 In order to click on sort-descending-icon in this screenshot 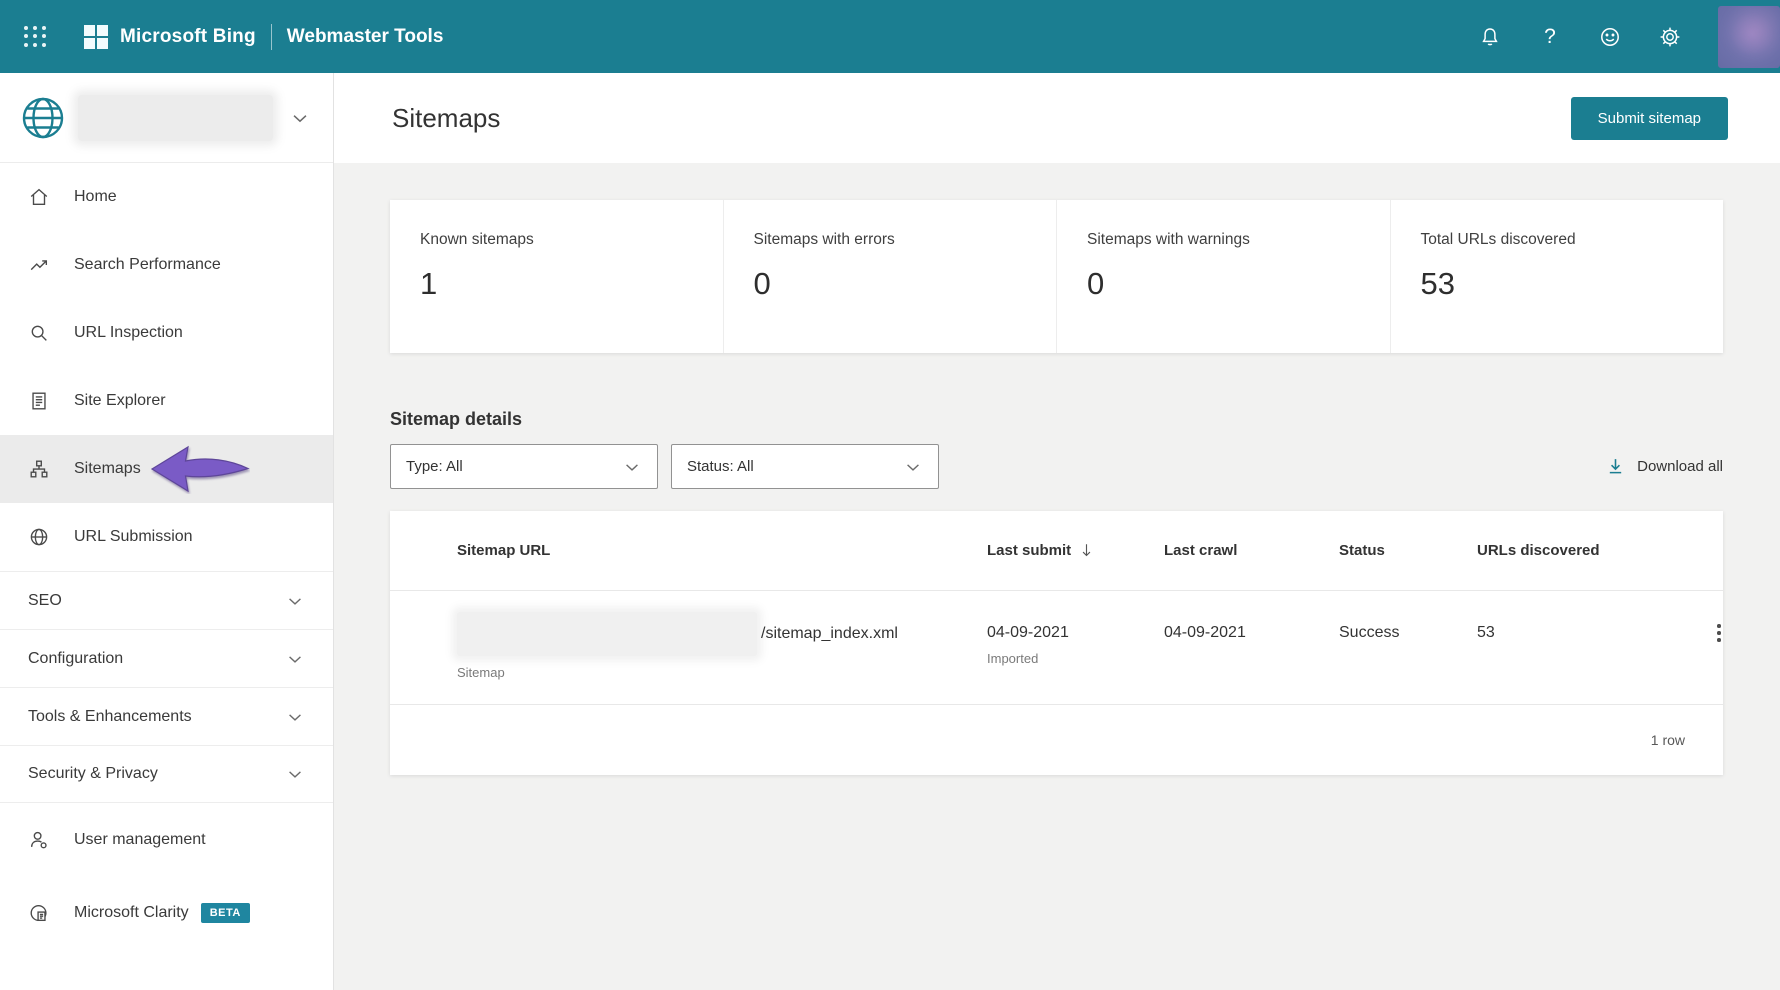, I will do `click(1086, 550)`.